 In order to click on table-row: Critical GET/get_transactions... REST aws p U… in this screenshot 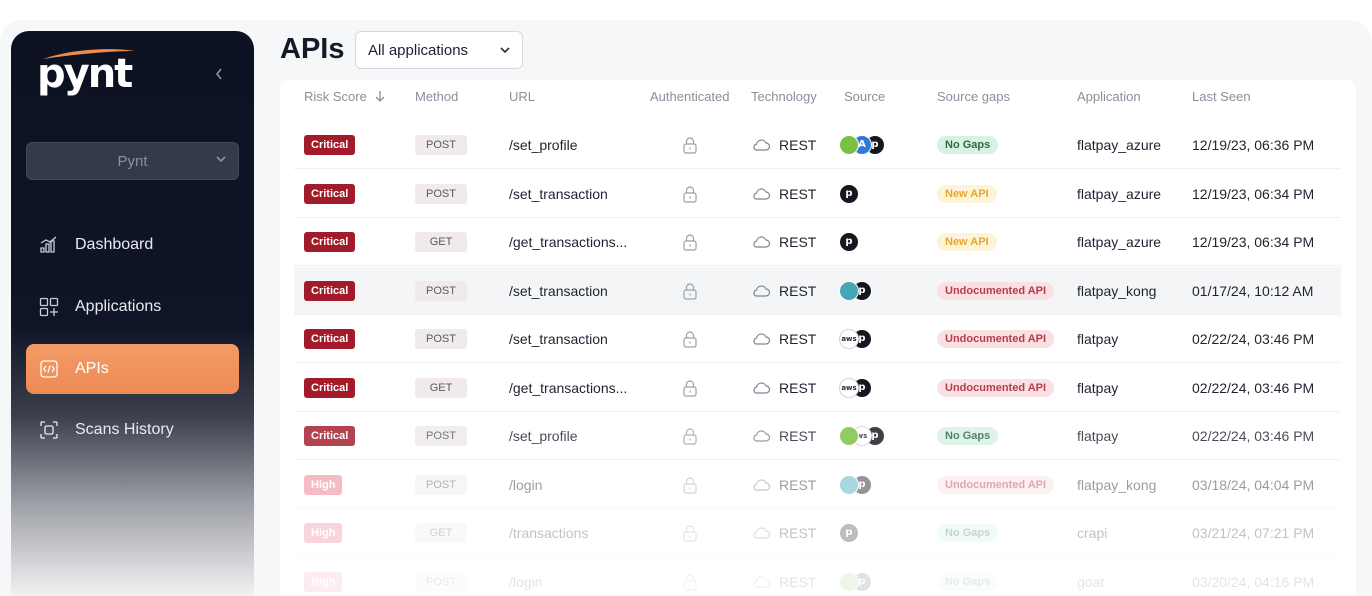, I will do `click(817, 388)`.